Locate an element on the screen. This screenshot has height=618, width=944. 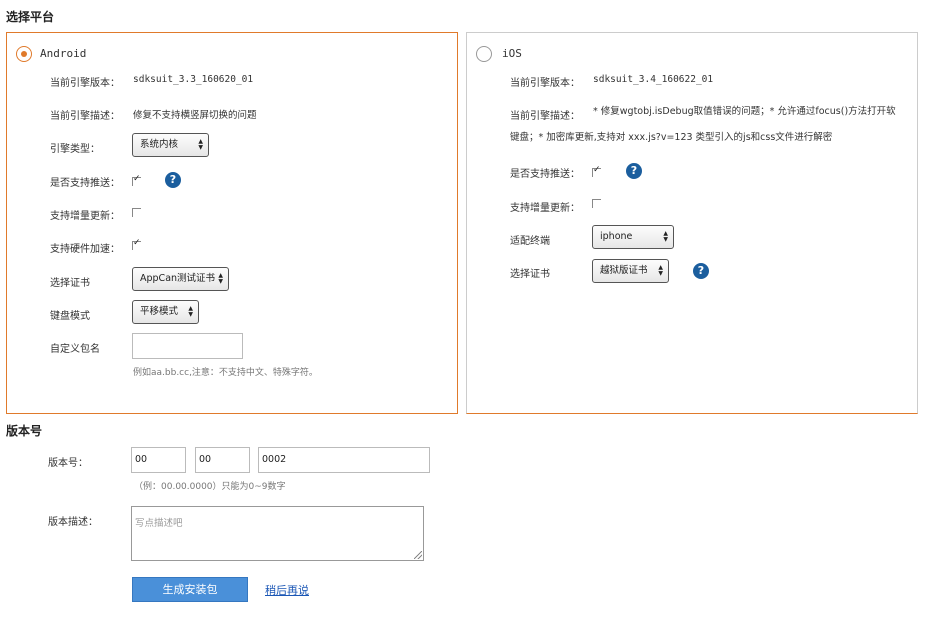
ios-push-label: 是否支持推送： is located at coordinates (545, 174).